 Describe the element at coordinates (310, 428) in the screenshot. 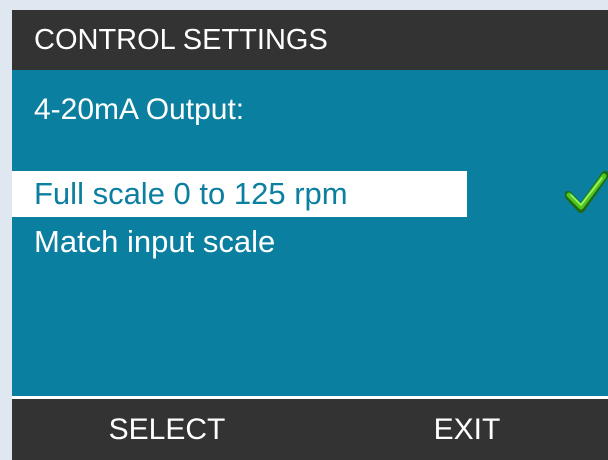

I see `softkey-bar: SELECT EXIT` at that location.